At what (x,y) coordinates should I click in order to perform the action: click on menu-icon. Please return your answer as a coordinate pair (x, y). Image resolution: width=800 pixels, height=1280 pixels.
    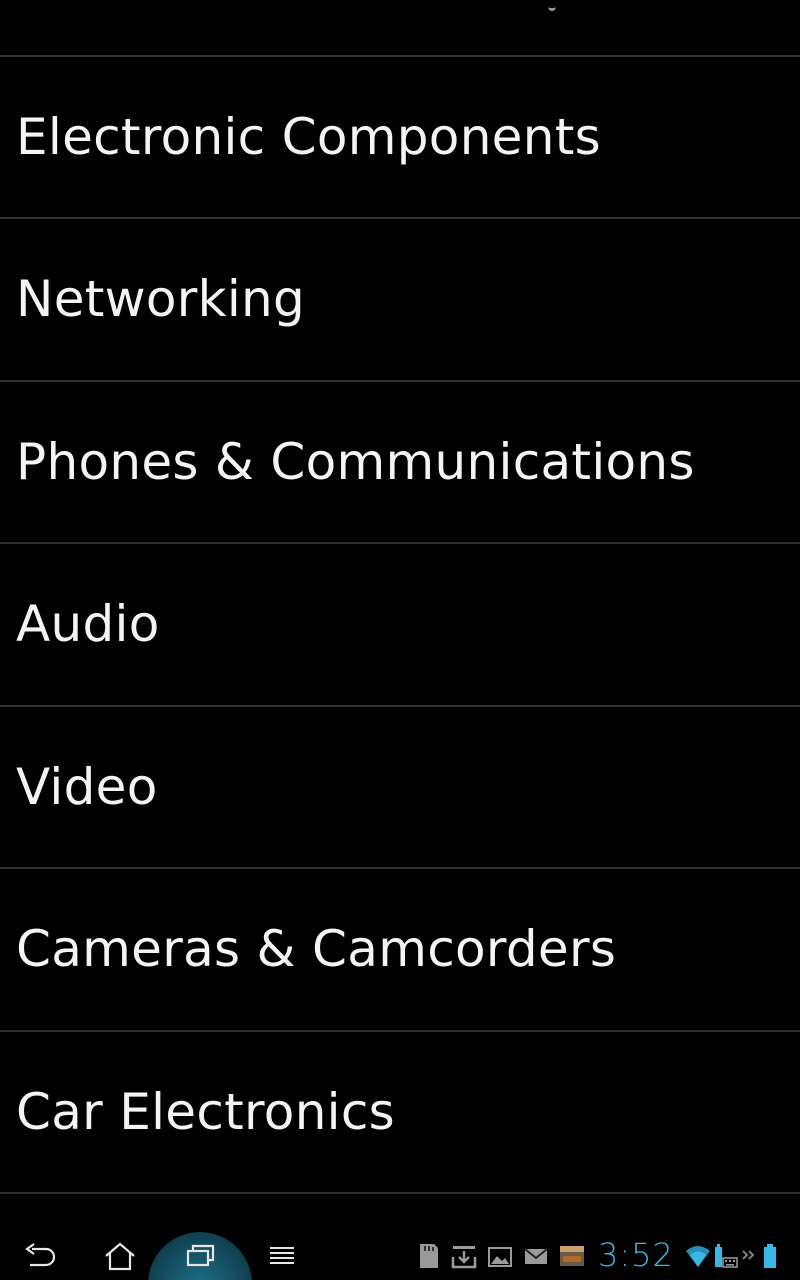
    Looking at the image, I should click on (282, 1255).